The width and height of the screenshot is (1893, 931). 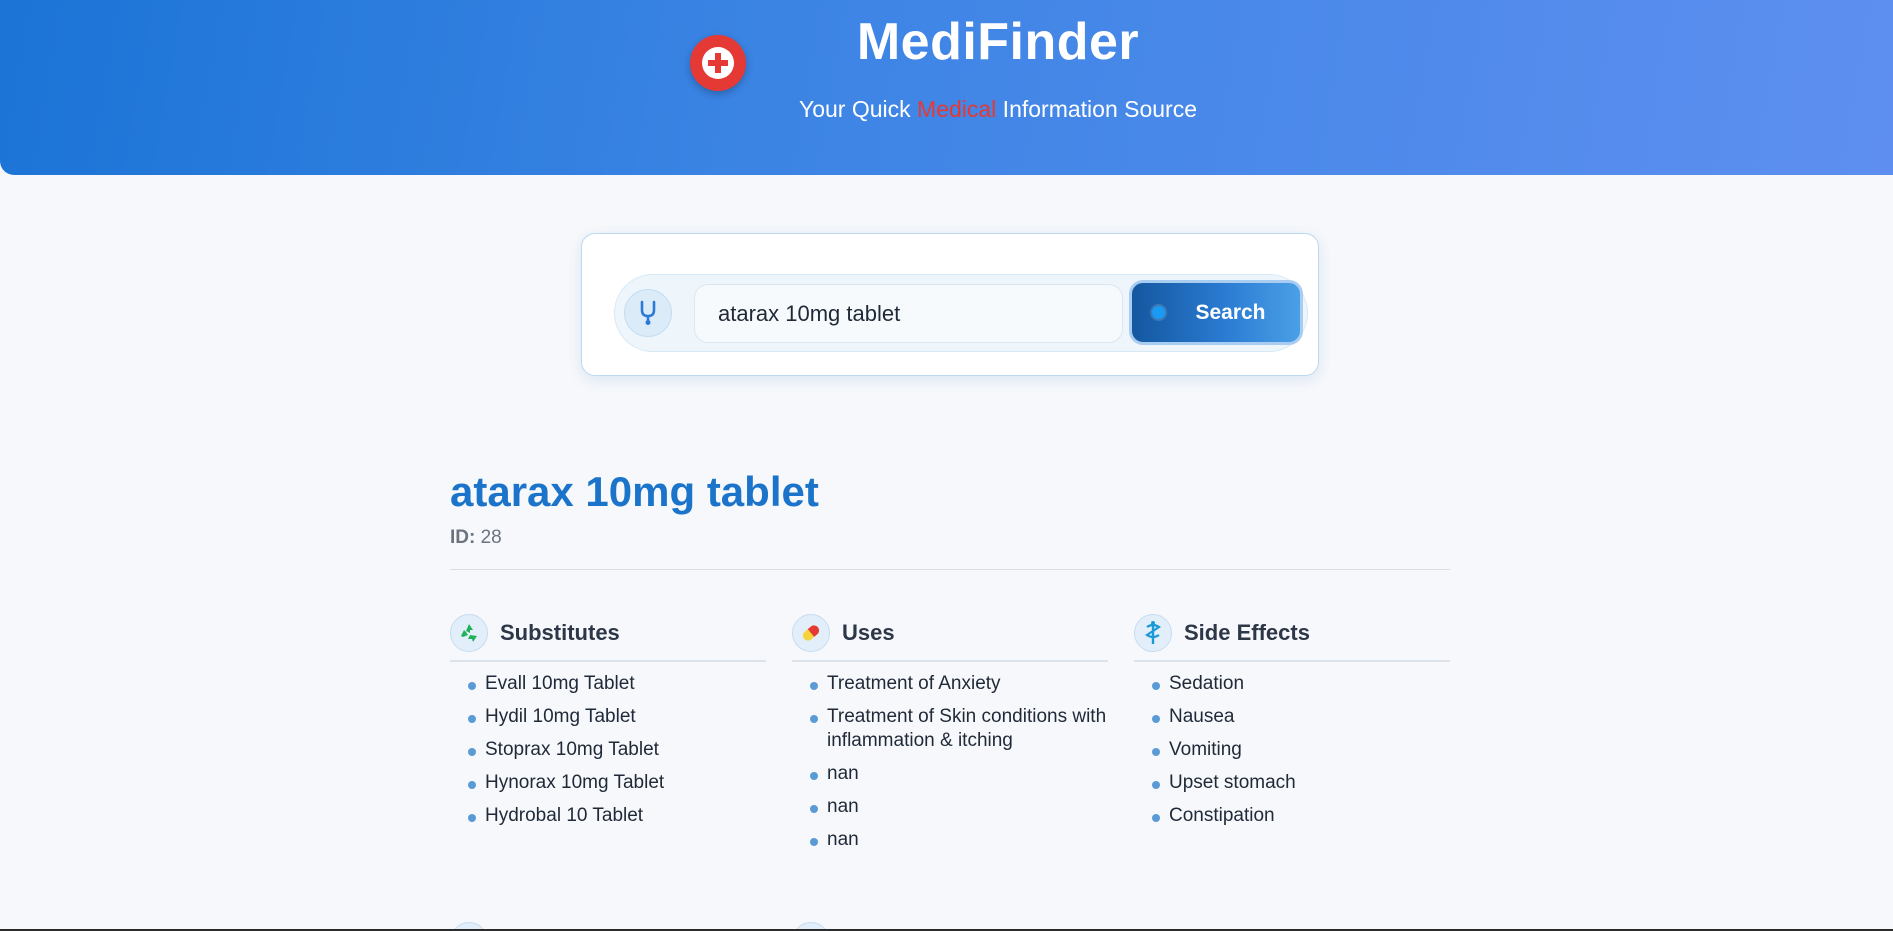 What do you see at coordinates (1230, 312) in the screenshot?
I see `search-button-label: Search` at bounding box center [1230, 312].